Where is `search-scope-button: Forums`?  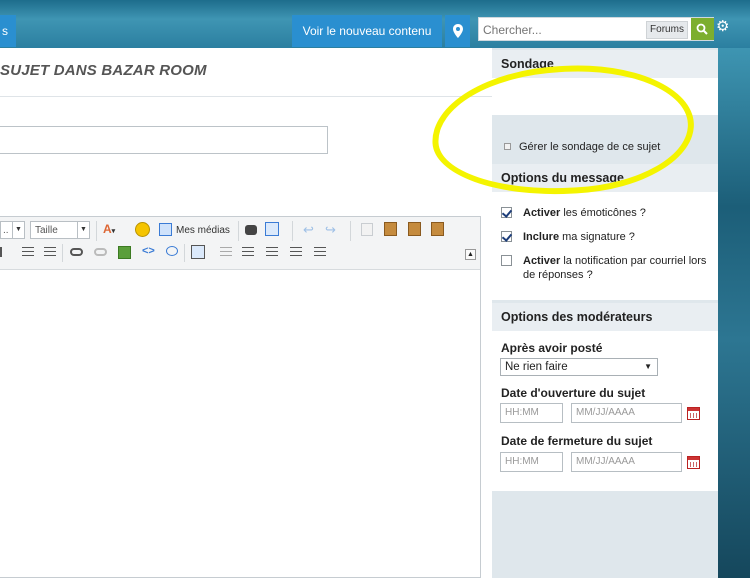
search-scope-button: Forums is located at coordinates (667, 30).